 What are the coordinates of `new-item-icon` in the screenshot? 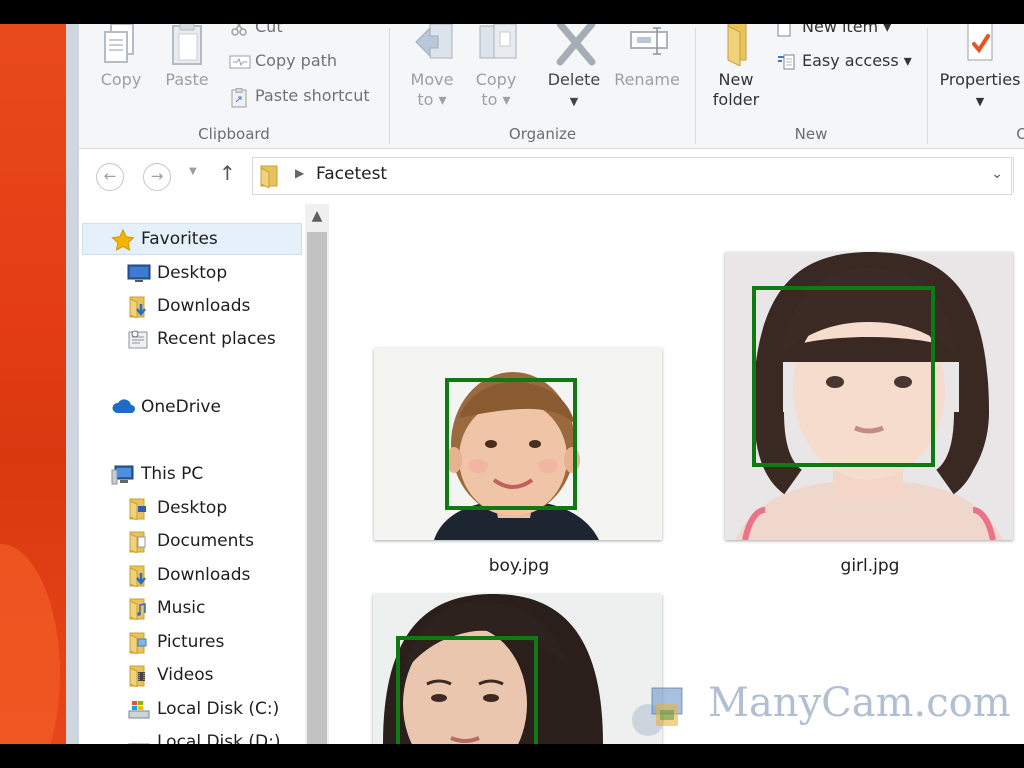 It's located at (786, 30).